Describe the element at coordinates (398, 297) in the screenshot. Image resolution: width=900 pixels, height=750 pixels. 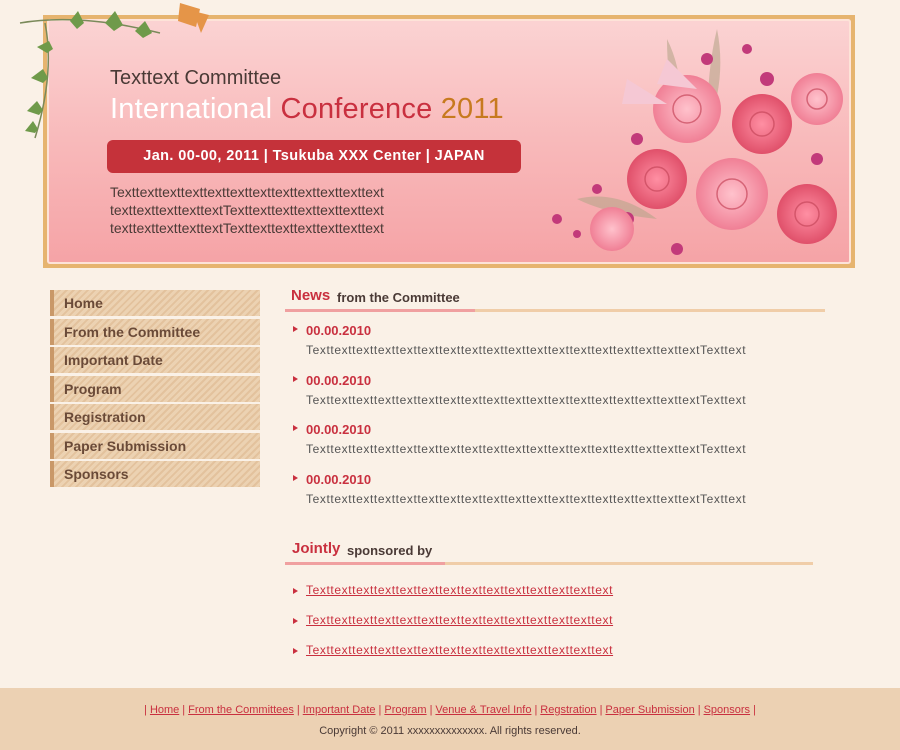
I see `news-heading-rest: from the Committee` at that location.